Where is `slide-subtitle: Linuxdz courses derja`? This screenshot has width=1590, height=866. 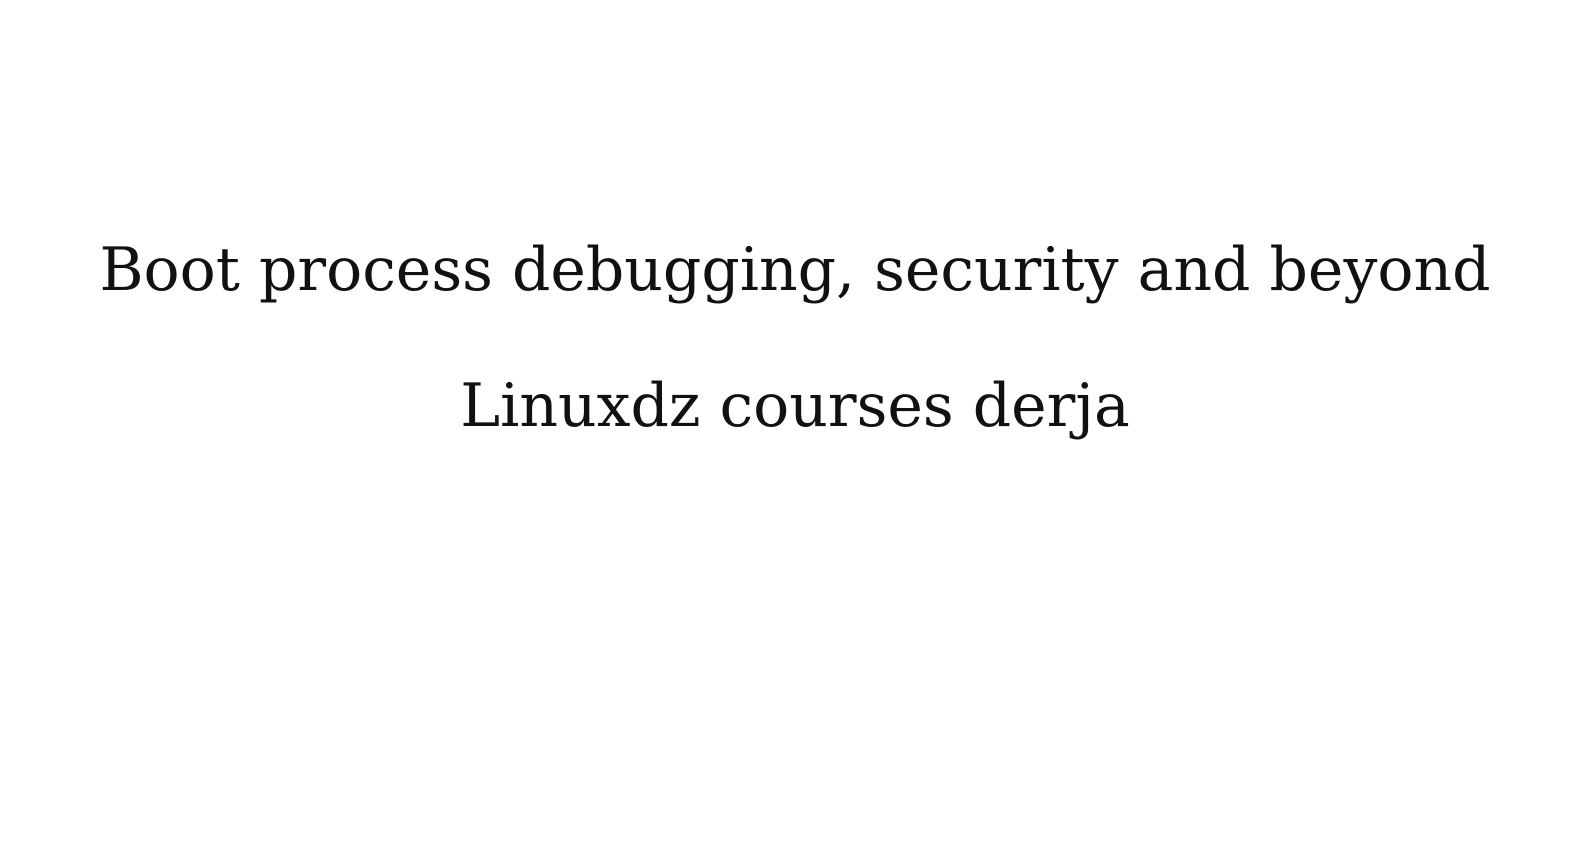 slide-subtitle: Linuxdz courses derja is located at coordinates (795, 406).